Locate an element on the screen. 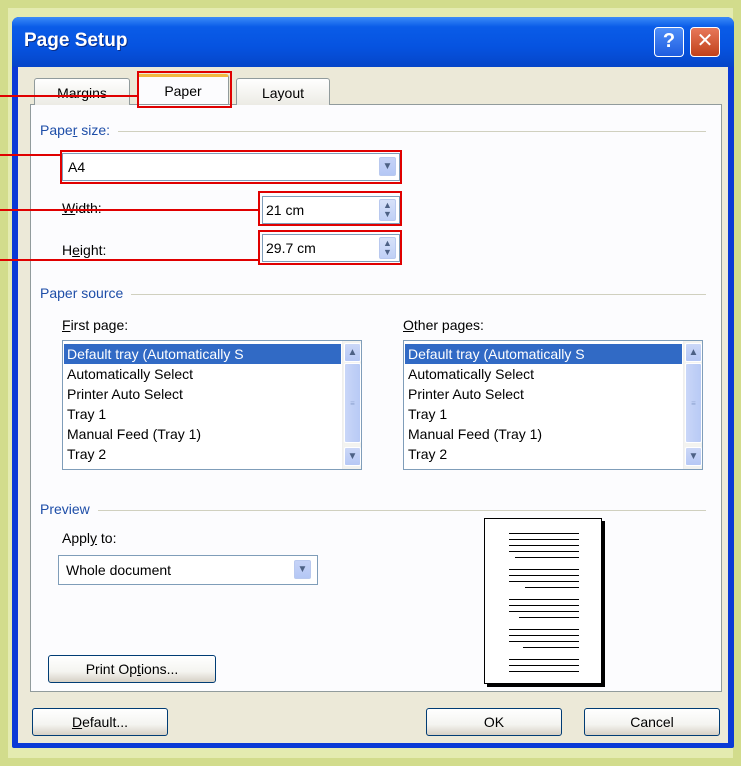 This screenshot has width=741, height=766. label-accel: y is located at coordinates (94, 538).